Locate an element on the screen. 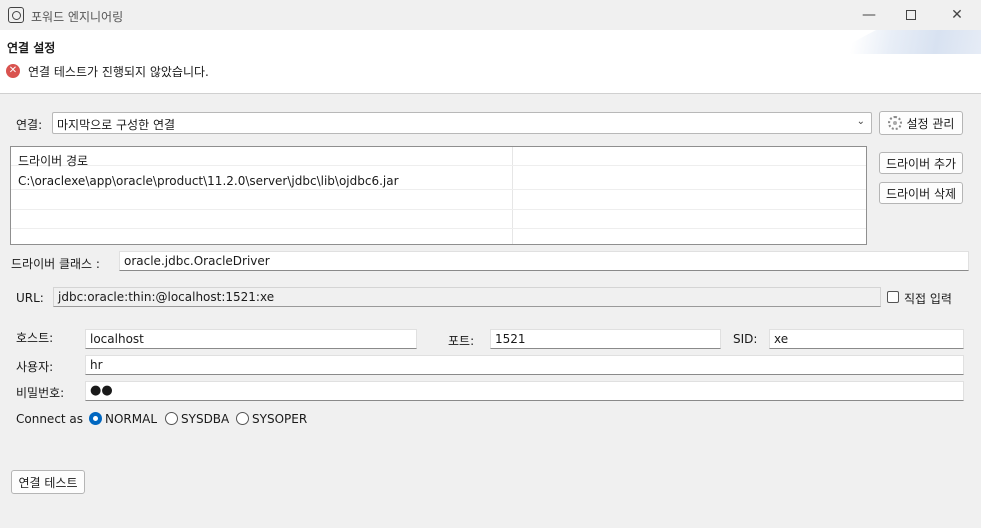 The width and height of the screenshot is (981, 528). title-bar: 포워드 엔지니어링 — ✕ is located at coordinates (490, 15).